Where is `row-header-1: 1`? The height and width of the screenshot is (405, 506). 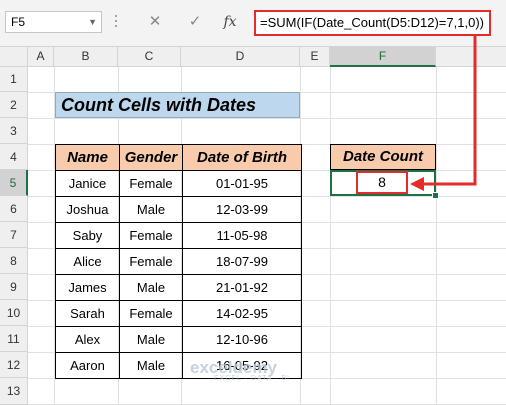
row-header-1: 1 is located at coordinates (14, 79).